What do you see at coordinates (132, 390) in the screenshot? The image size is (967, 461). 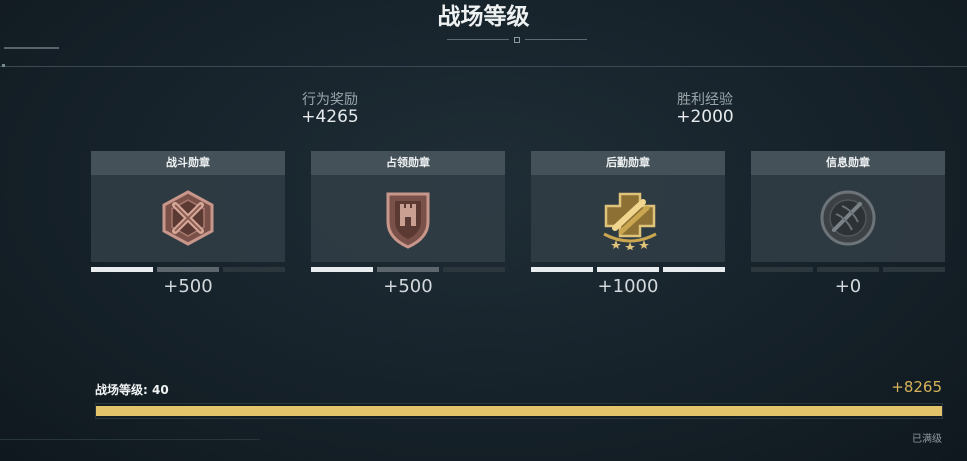 I see `battlefield-level-label: 战场等级: 40` at bounding box center [132, 390].